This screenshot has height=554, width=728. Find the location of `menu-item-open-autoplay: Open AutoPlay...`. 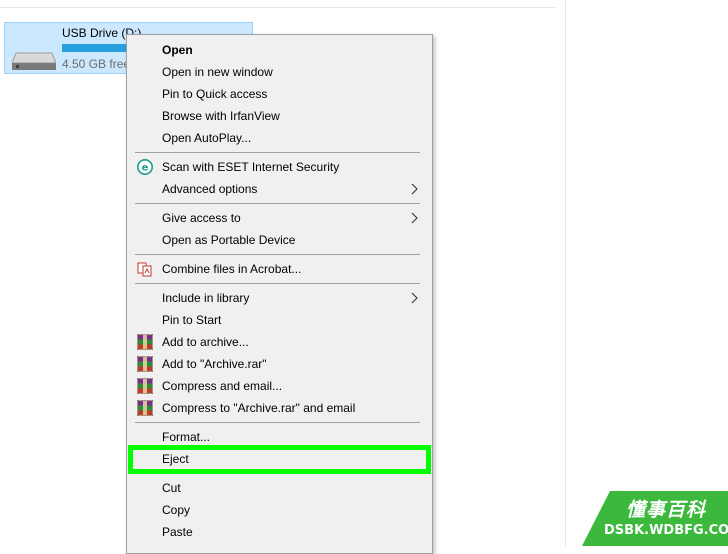

menu-item-open-autoplay: Open AutoPlay... is located at coordinates (279, 138).